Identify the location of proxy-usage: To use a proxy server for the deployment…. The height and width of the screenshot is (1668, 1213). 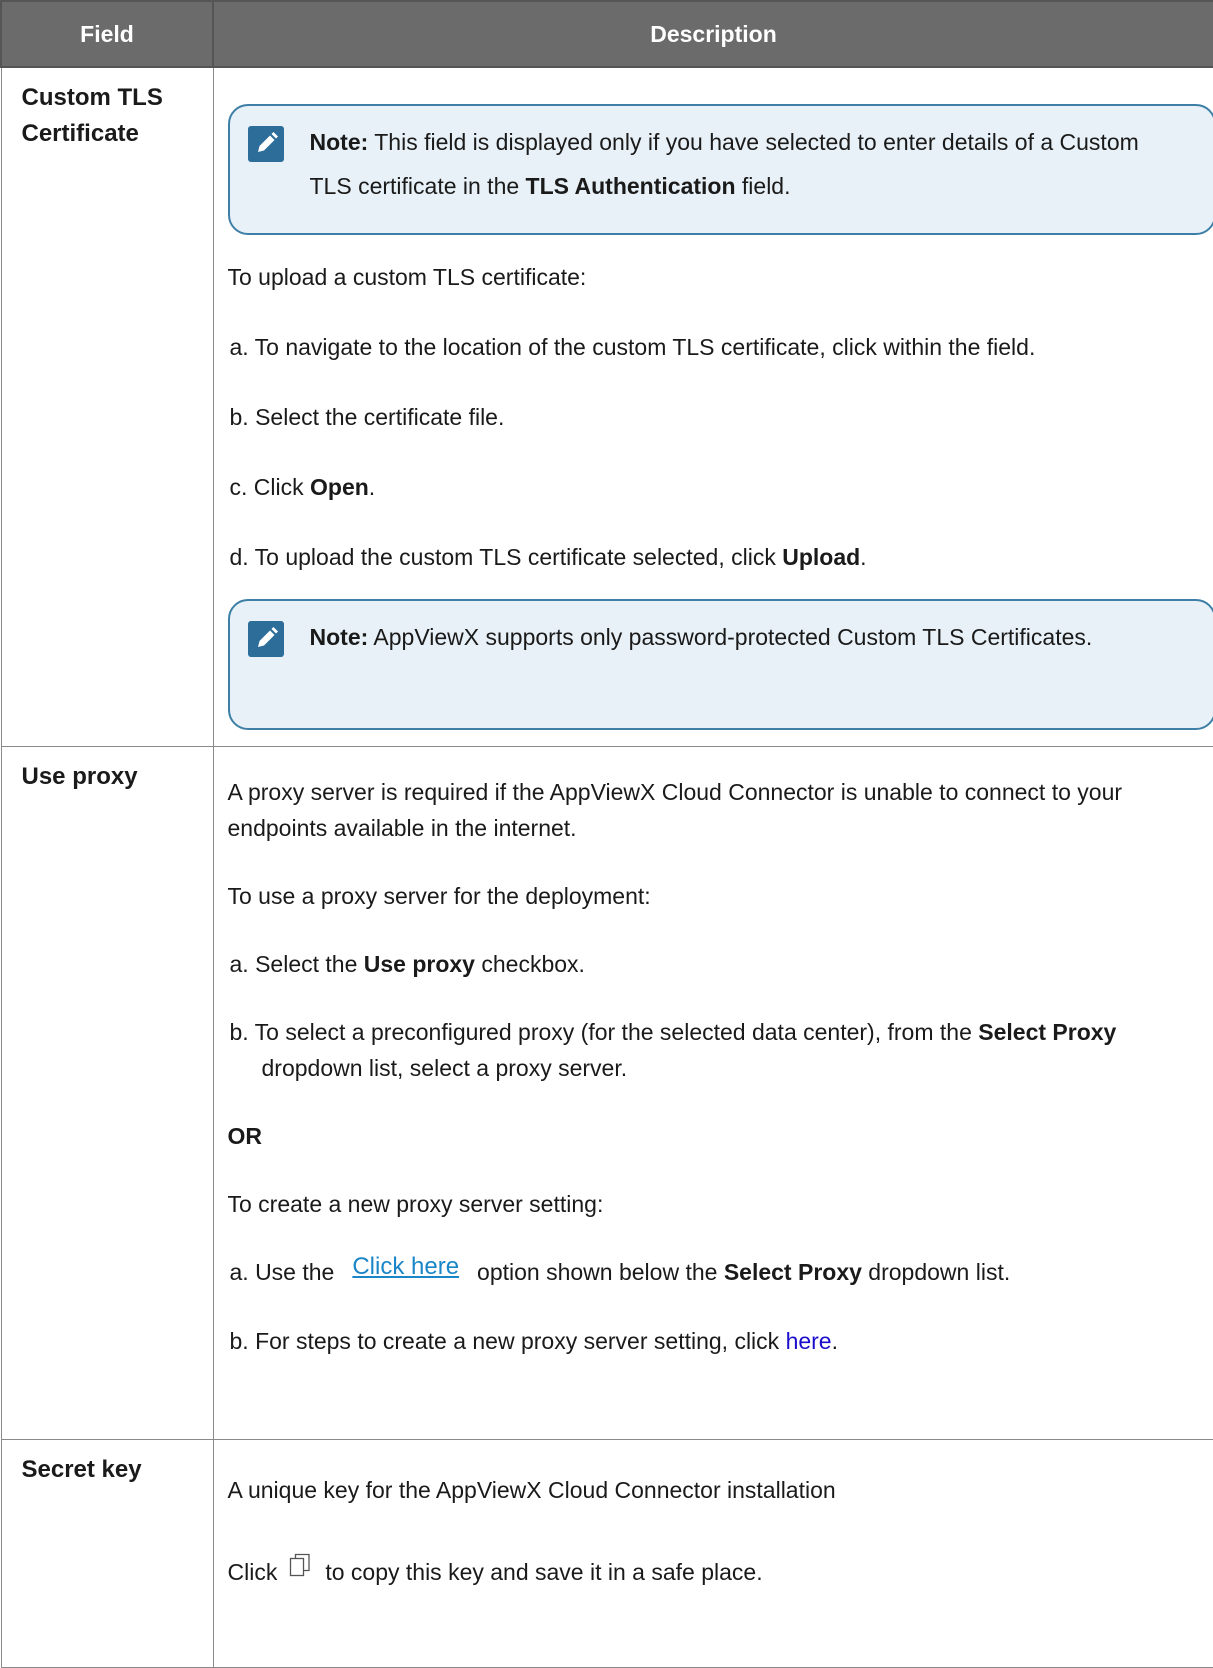
(720, 896).